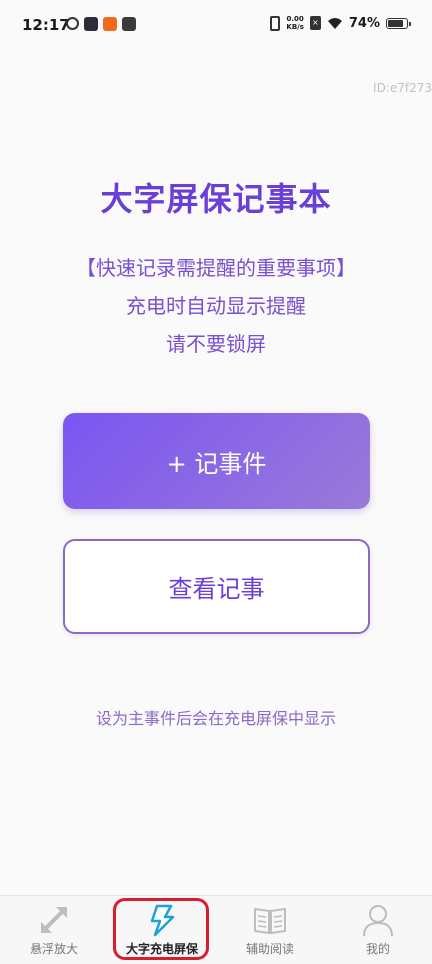 Image resolution: width=432 pixels, height=964 pixels. Describe the element at coordinates (275, 23) in the screenshot. I see `vibrate-icon` at that location.